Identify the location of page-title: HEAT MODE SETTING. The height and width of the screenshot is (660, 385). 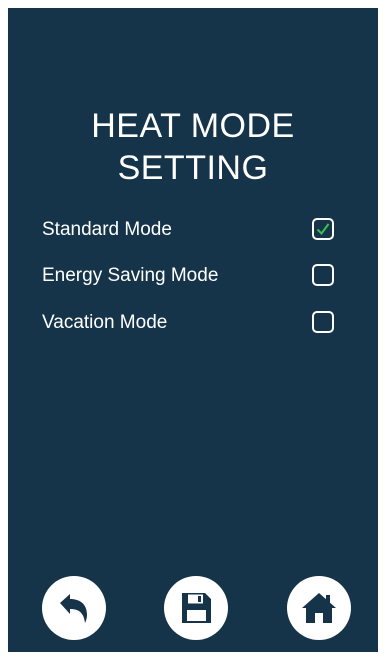
(193, 147).